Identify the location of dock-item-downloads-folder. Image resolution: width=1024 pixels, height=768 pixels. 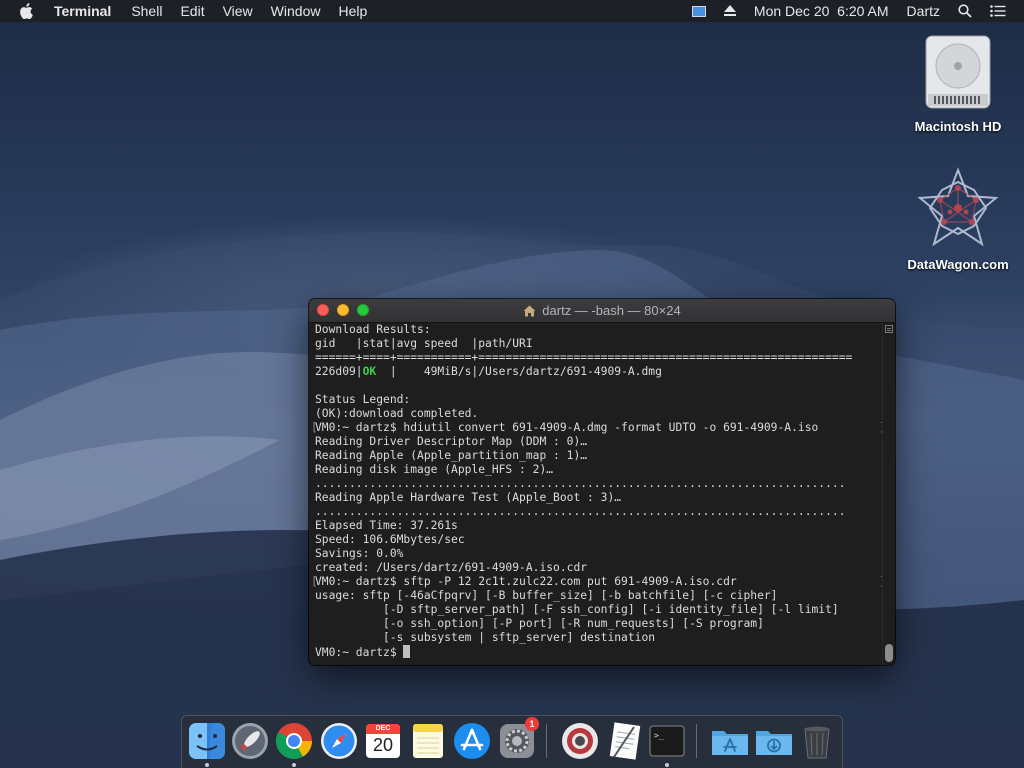
(774, 741).